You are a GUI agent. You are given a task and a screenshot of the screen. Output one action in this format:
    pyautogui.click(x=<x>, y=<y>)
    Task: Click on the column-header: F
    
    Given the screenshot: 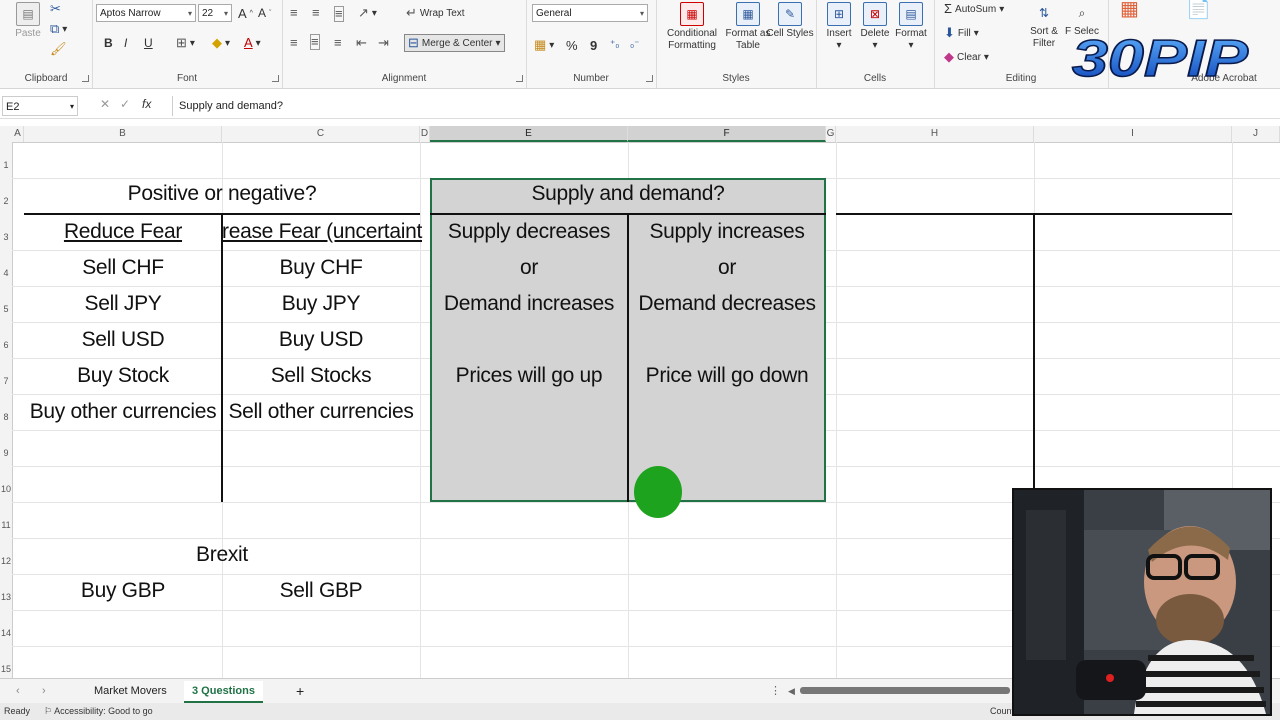 What is the action you would take?
    pyautogui.click(x=727, y=134)
    